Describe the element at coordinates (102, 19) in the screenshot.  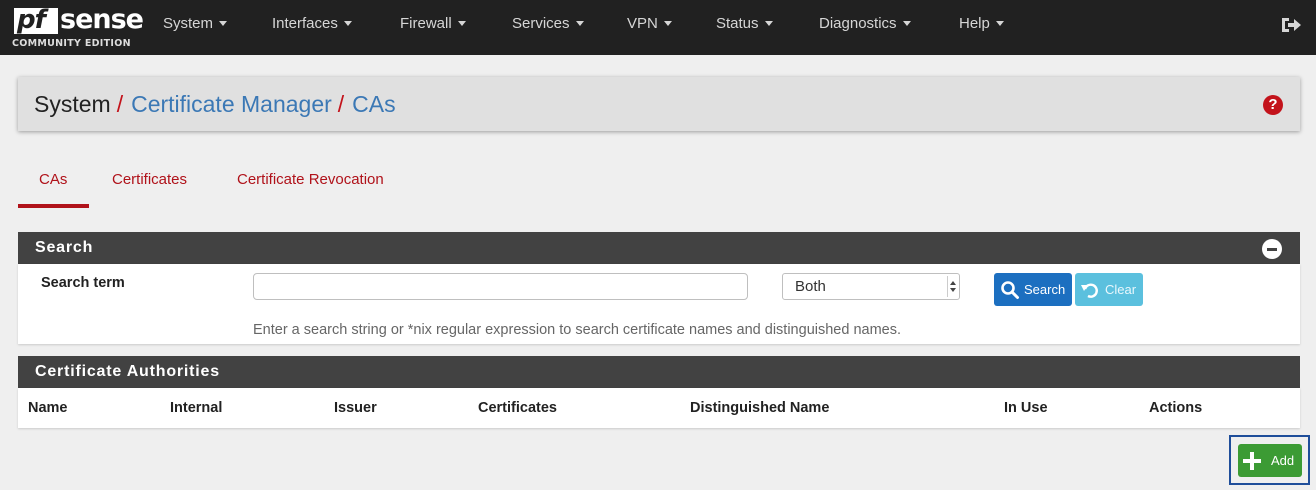
I see `logo-sense-text: sense` at that location.